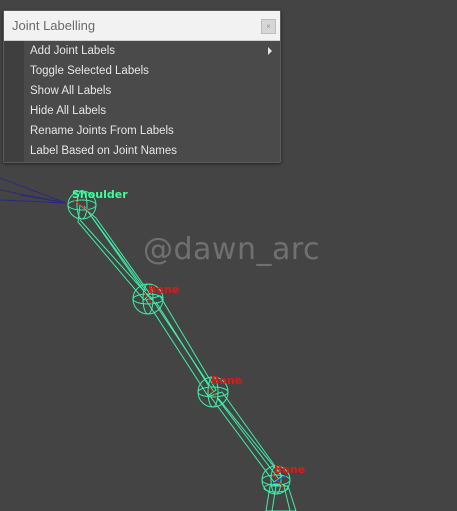 The image size is (457, 511). I want to click on menu-item-label-based-on-joint-names: Label Based on Joint Names, so click(142, 151).